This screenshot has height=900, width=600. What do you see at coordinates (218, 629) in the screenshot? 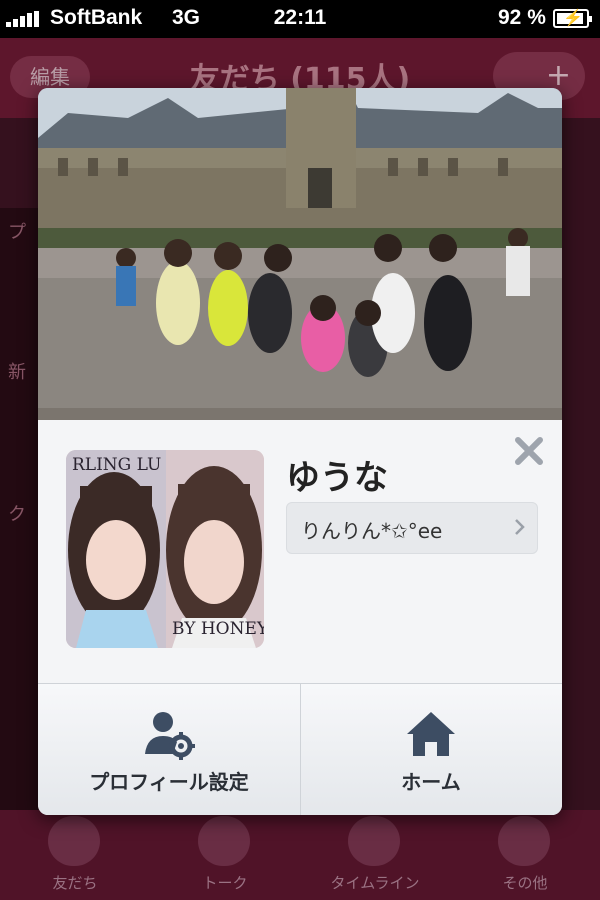
I see `avatar-text-bottom: BY HONEY` at bounding box center [218, 629].